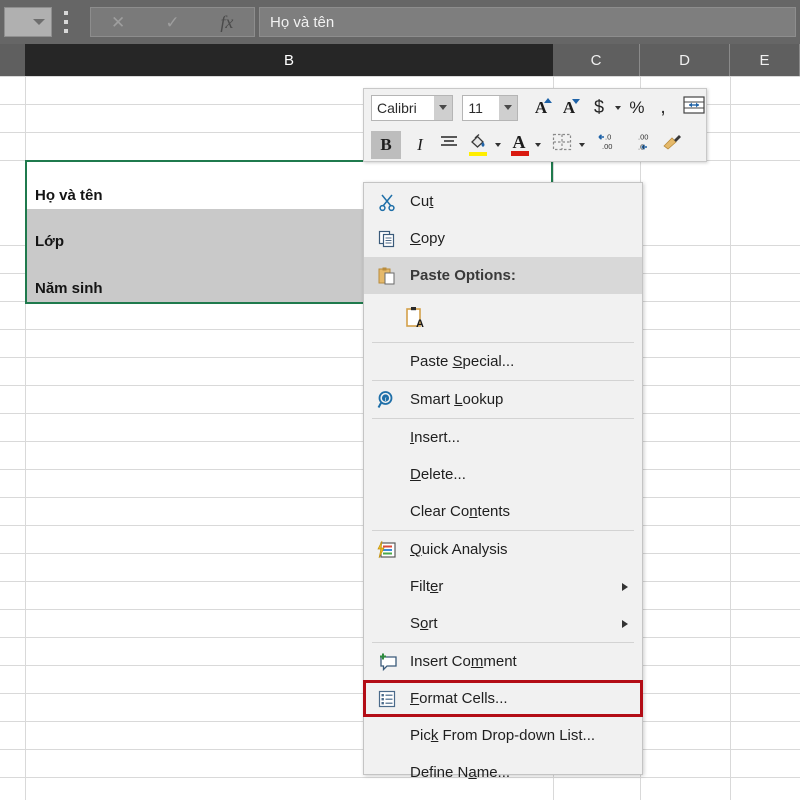  I want to click on column-header-d: D, so click(685, 60).